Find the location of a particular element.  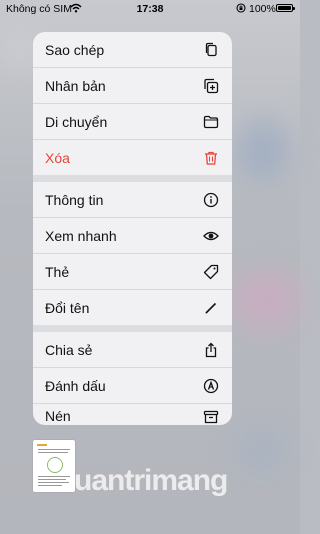

menu-item-move: Di chuyển is located at coordinates (132, 121).